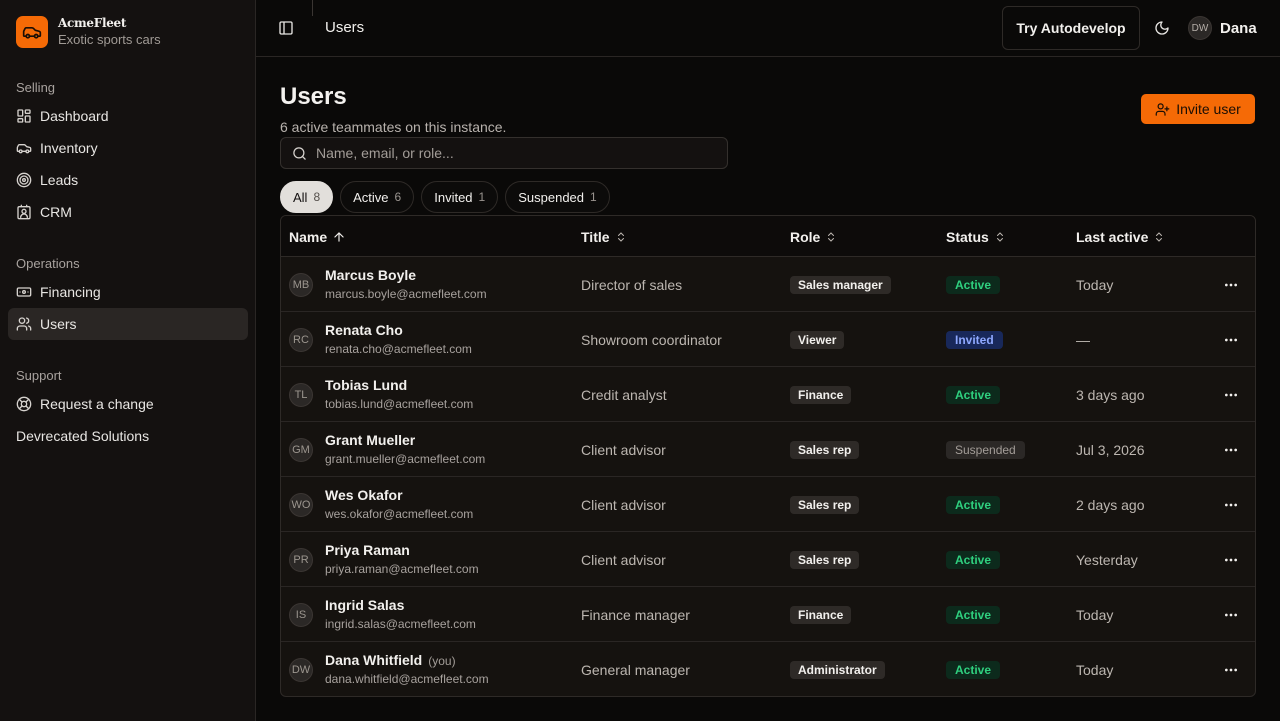  What do you see at coordinates (974, 340) in the screenshot?
I see `status-badge: Invited` at bounding box center [974, 340].